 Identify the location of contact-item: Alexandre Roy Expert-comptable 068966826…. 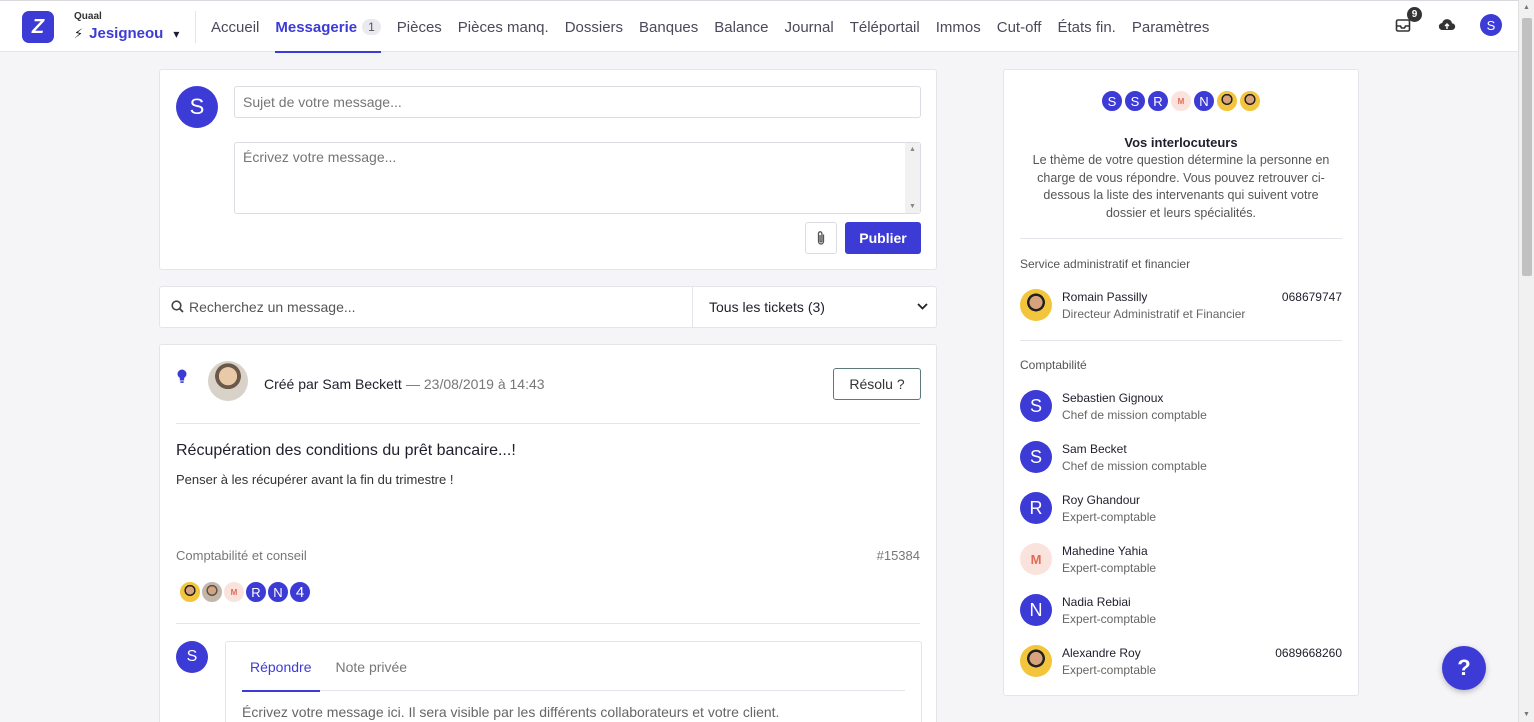
(1181, 662).